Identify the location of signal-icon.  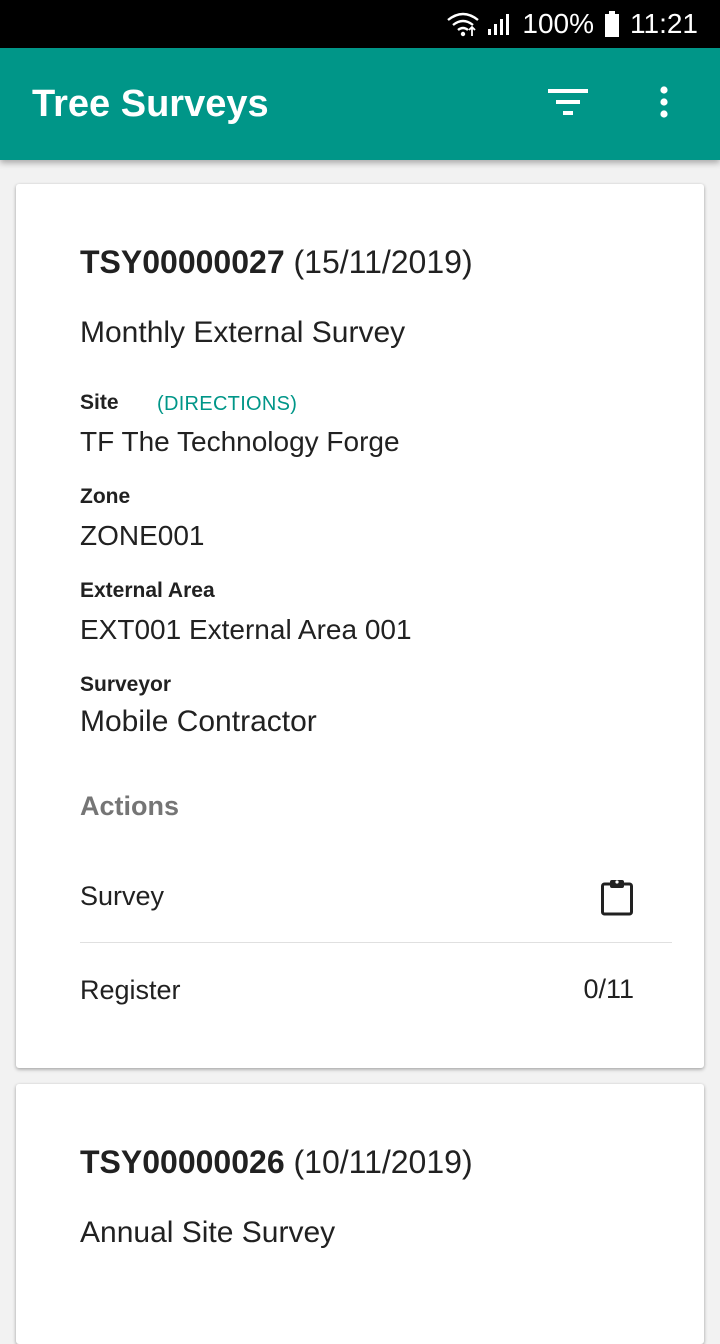
(499, 24).